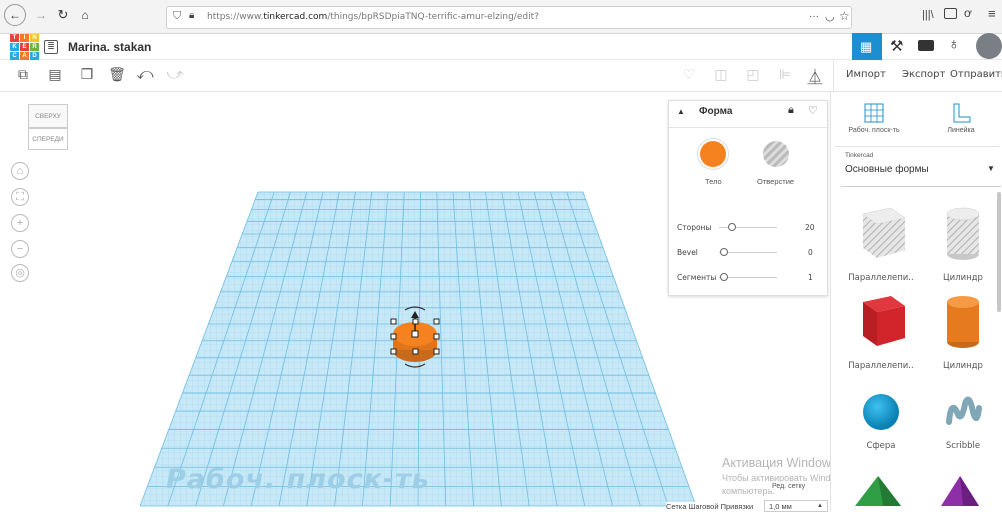 The height and width of the screenshot is (512, 1002). I want to click on solid-swatch, so click(713, 154).